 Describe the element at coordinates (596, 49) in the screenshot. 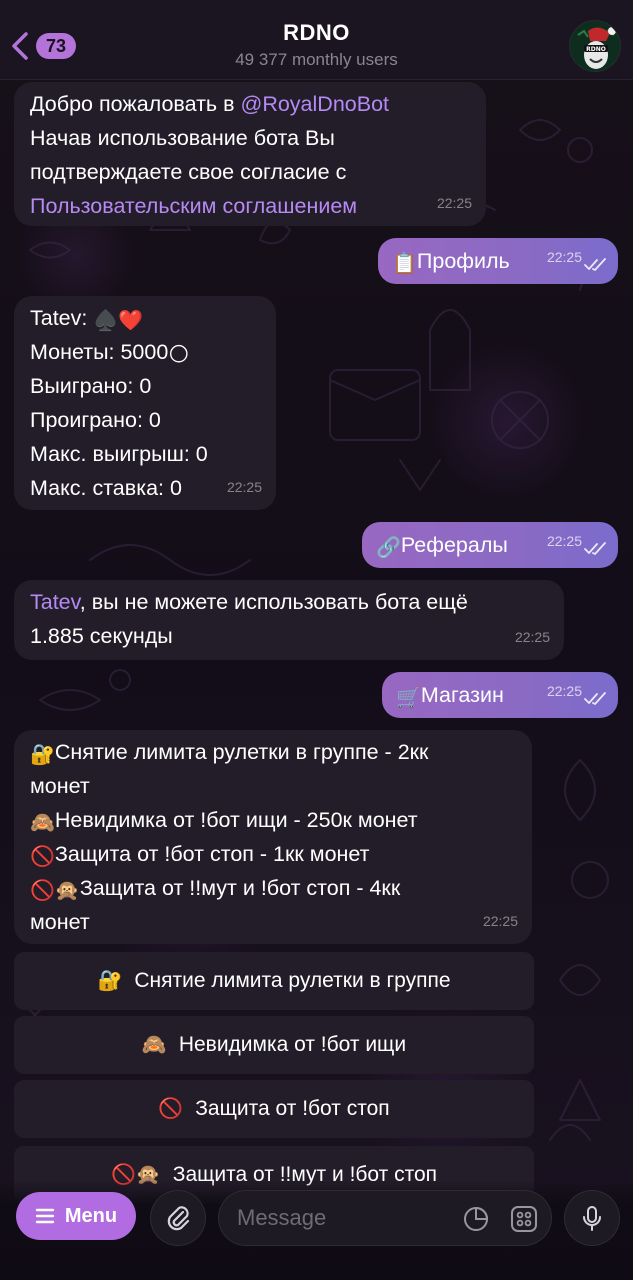

I see `avatar-label: RDNO` at that location.